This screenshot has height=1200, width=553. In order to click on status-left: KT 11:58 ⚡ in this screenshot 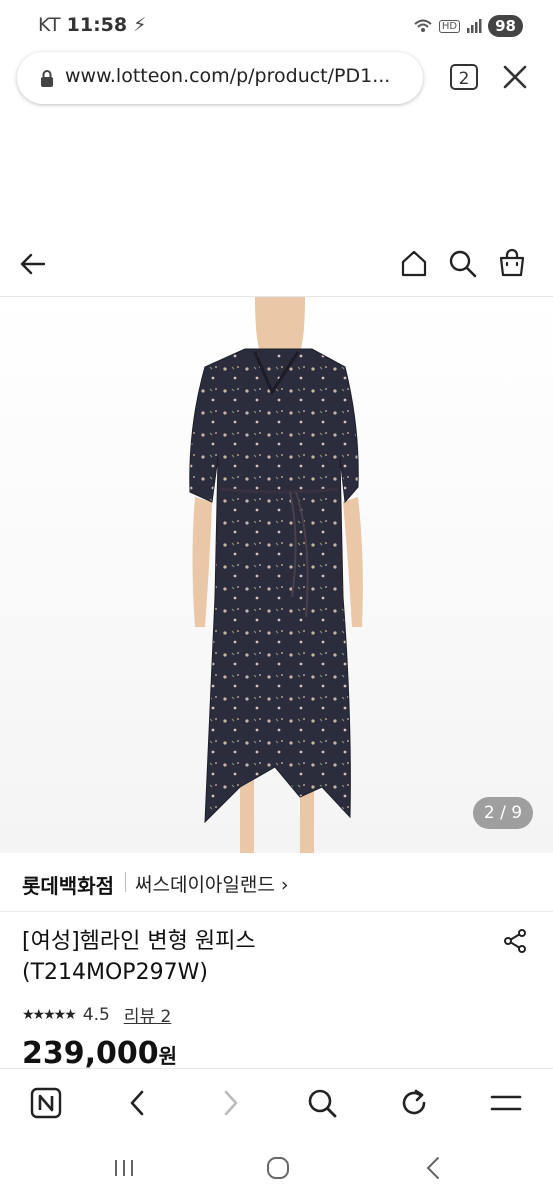, I will do `click(92, 25)`.